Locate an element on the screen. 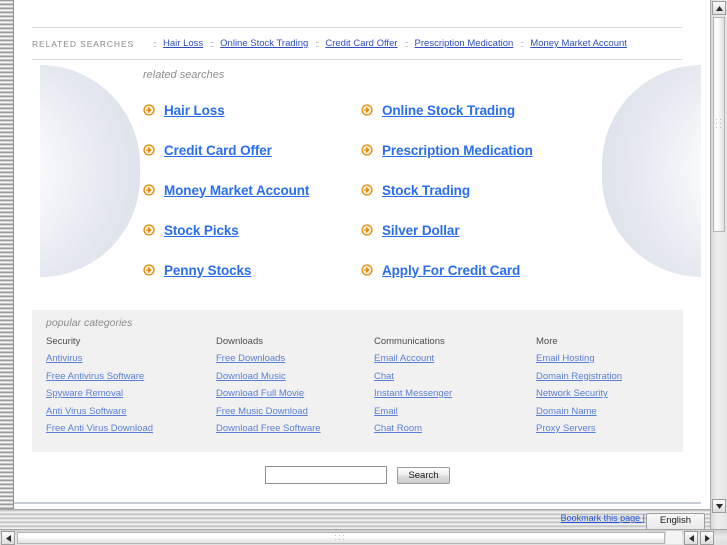 The width and height of the screenshot is (727, 545). scroll-down-arrow-icon is located at coordinates (719, 506).